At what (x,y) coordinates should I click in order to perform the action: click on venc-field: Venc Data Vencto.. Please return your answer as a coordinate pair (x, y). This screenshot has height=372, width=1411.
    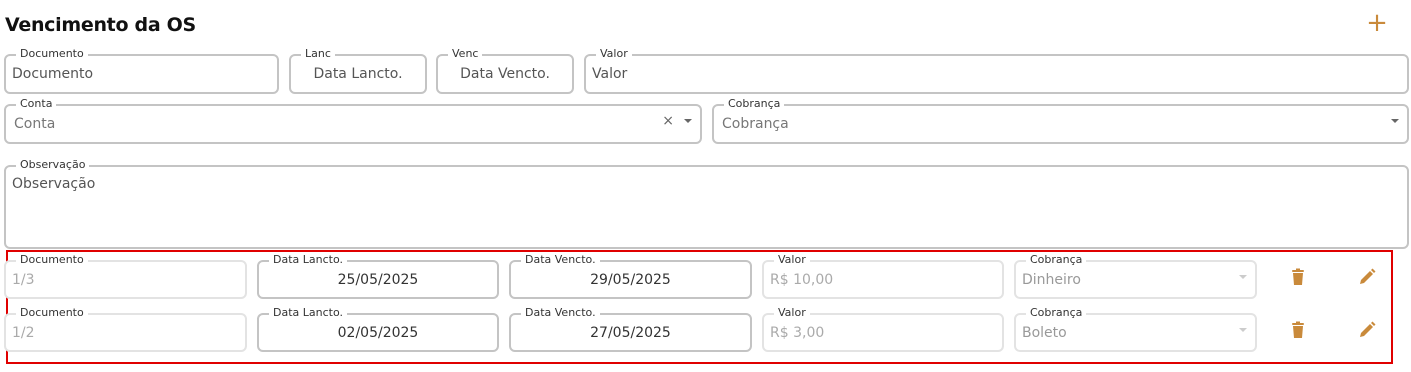
    Looking at the image, I should click on (505, 70).